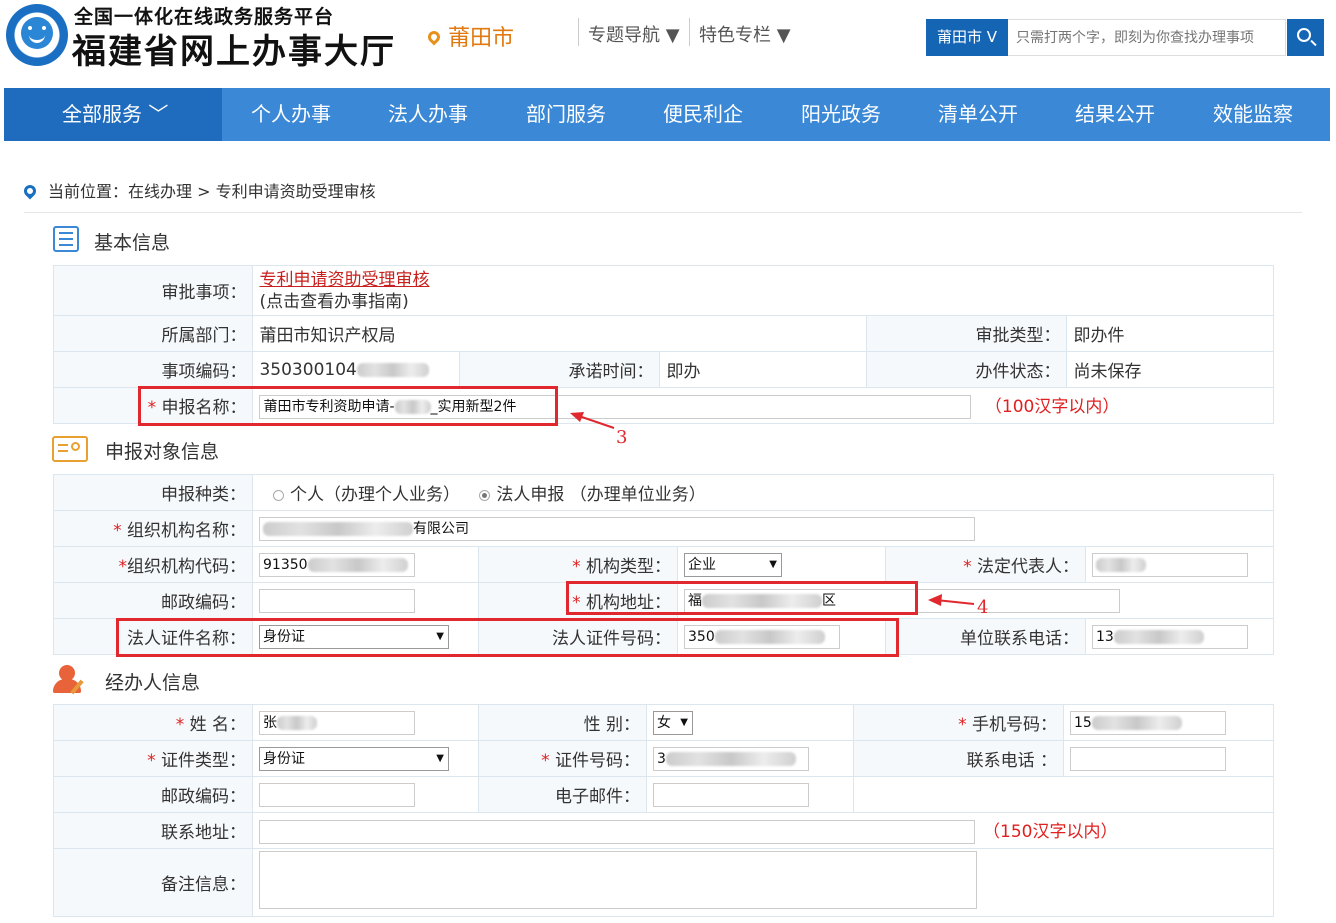  Describe the element at coordinates (234, 52) in the screenshot. I see `platform-title: 福建省网上办事大厅` at that location.